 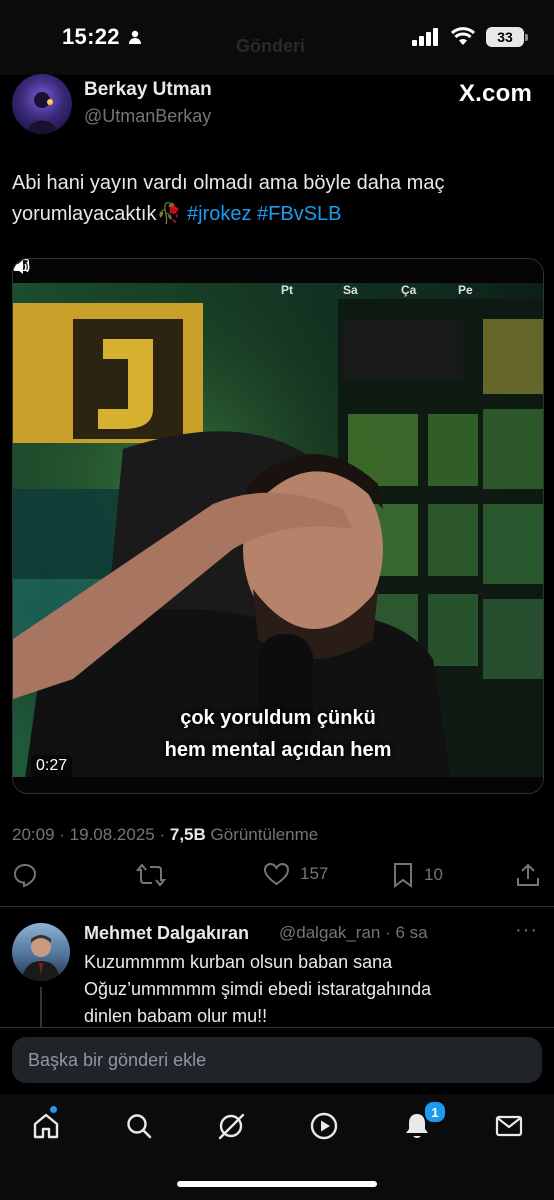 What do you see at coordinates (433, 874) in the screenshot?
I see `bookmark-count: 10` at bounding box center [433, 874].